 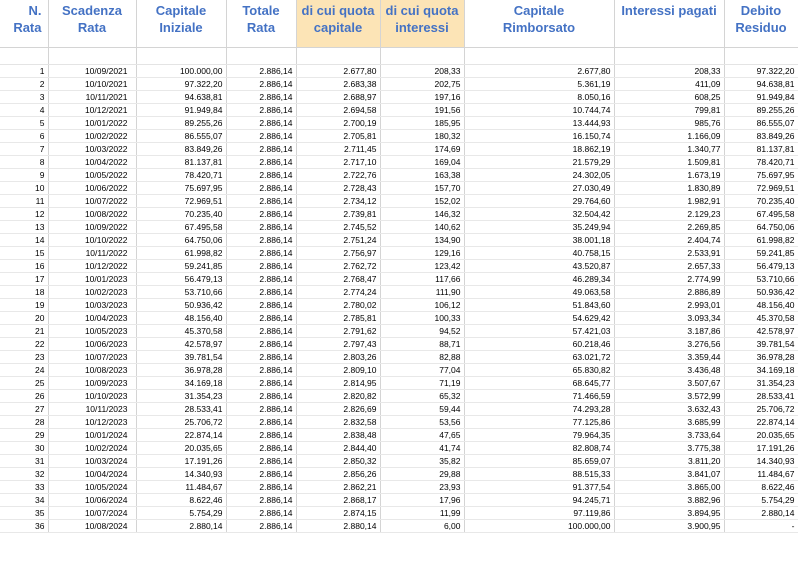 What do you see at coordinates (539, 201) in the screenshot?
I see `table-cell: 29.764,60` at bounding box center [539, 201].